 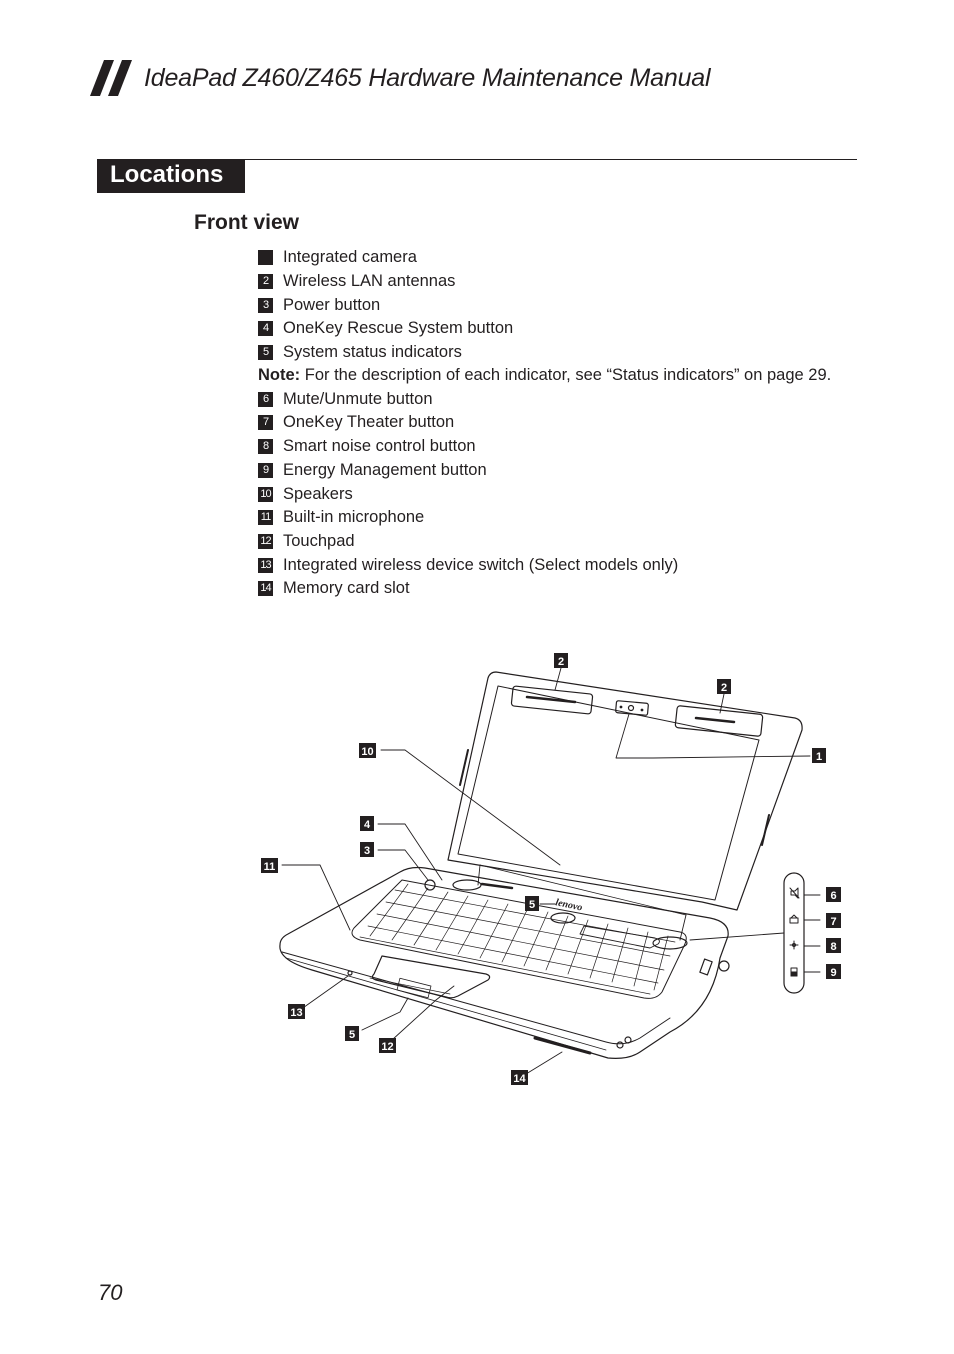 I want to click on camera-lens-icon, so click(x=631, y=708).